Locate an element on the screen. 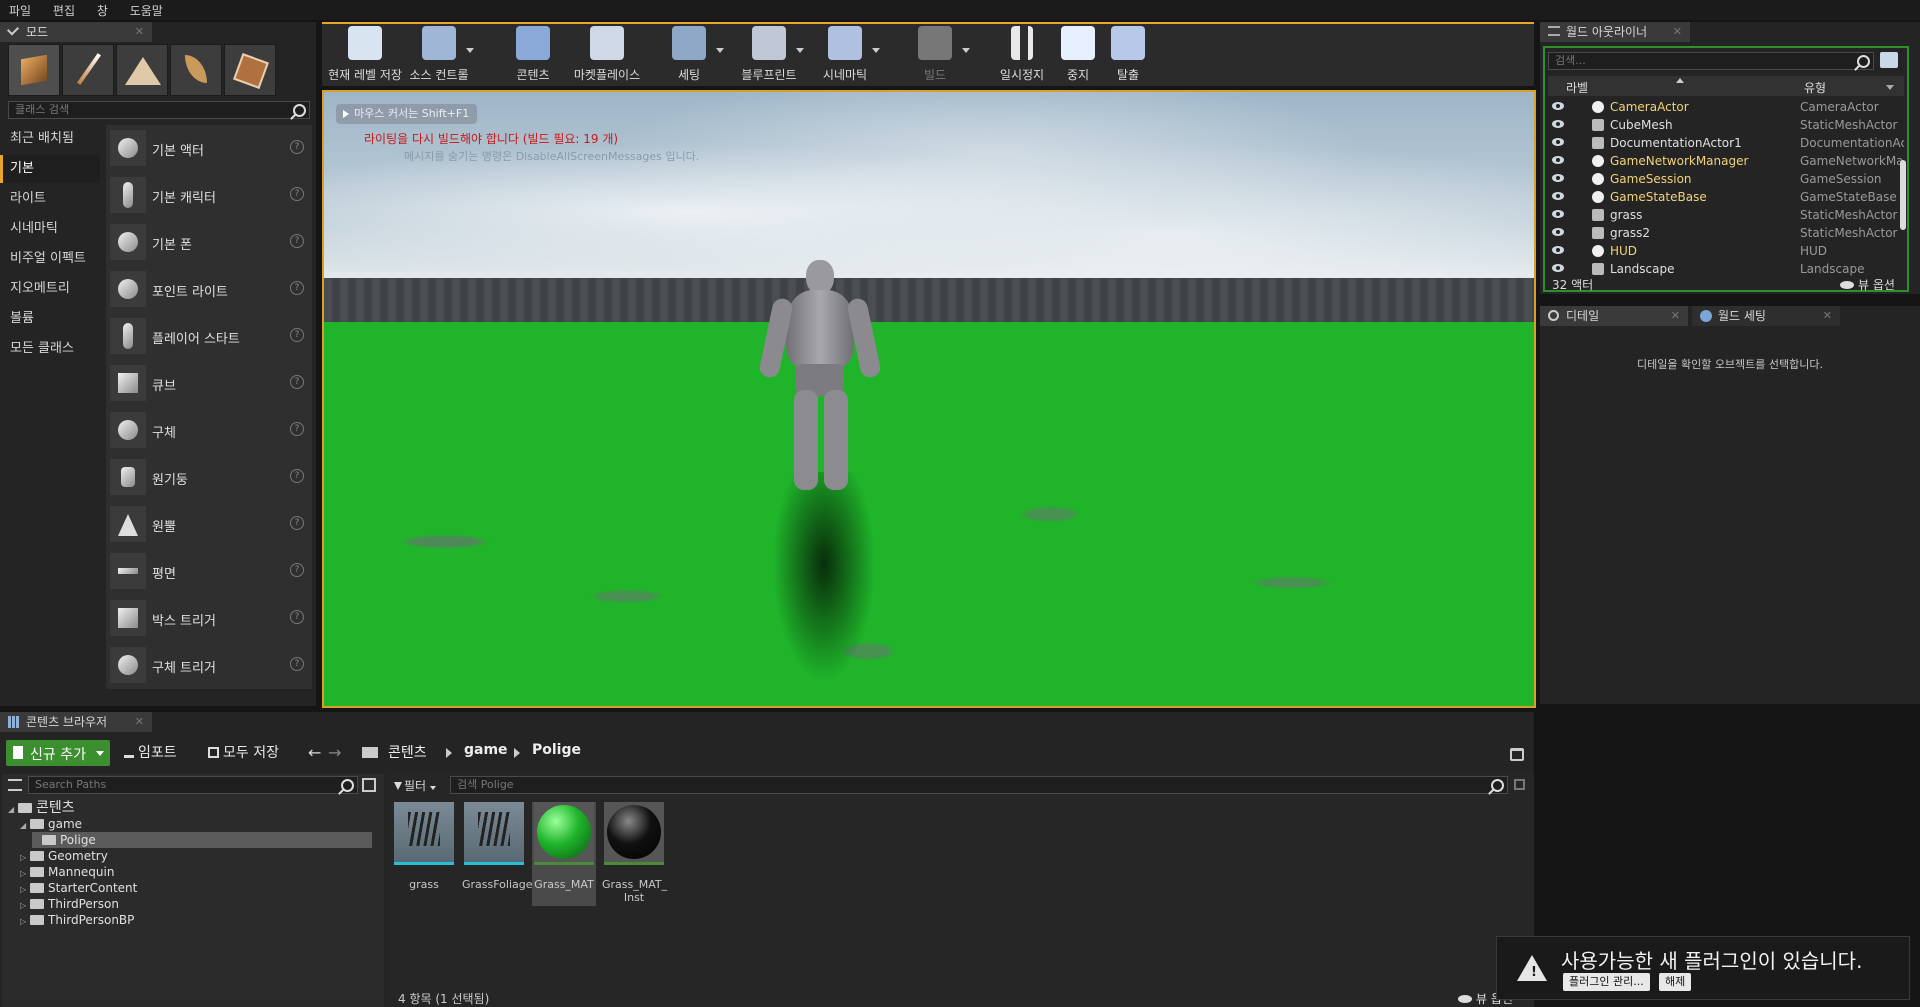  mode-category: 시네마틱 is located at coordinates (50, 229).